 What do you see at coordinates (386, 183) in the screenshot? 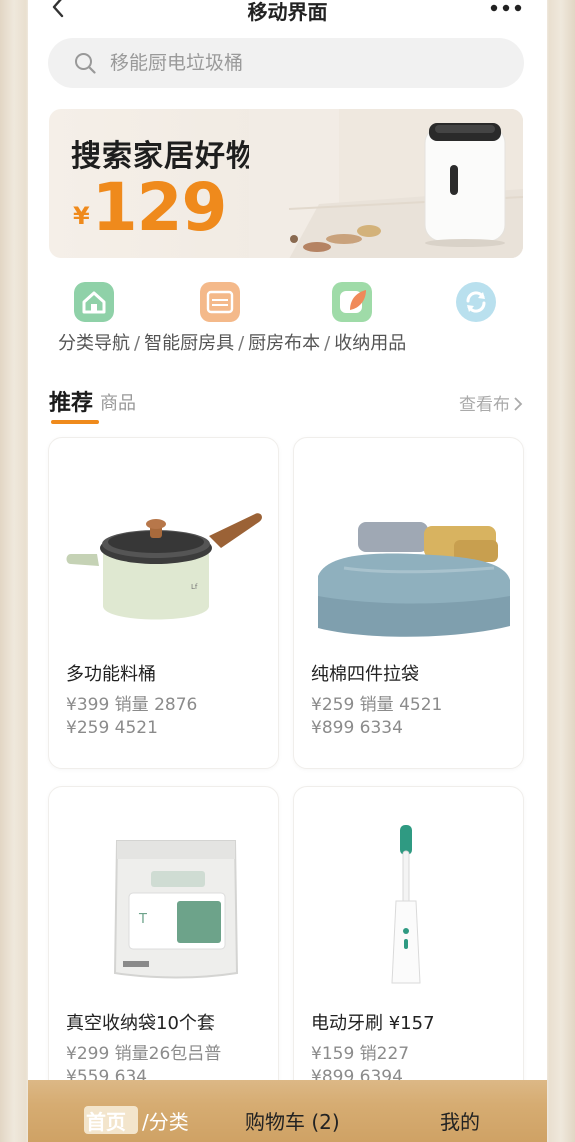
I see `smart-trash-can-image` at bounding box center [386, 183].